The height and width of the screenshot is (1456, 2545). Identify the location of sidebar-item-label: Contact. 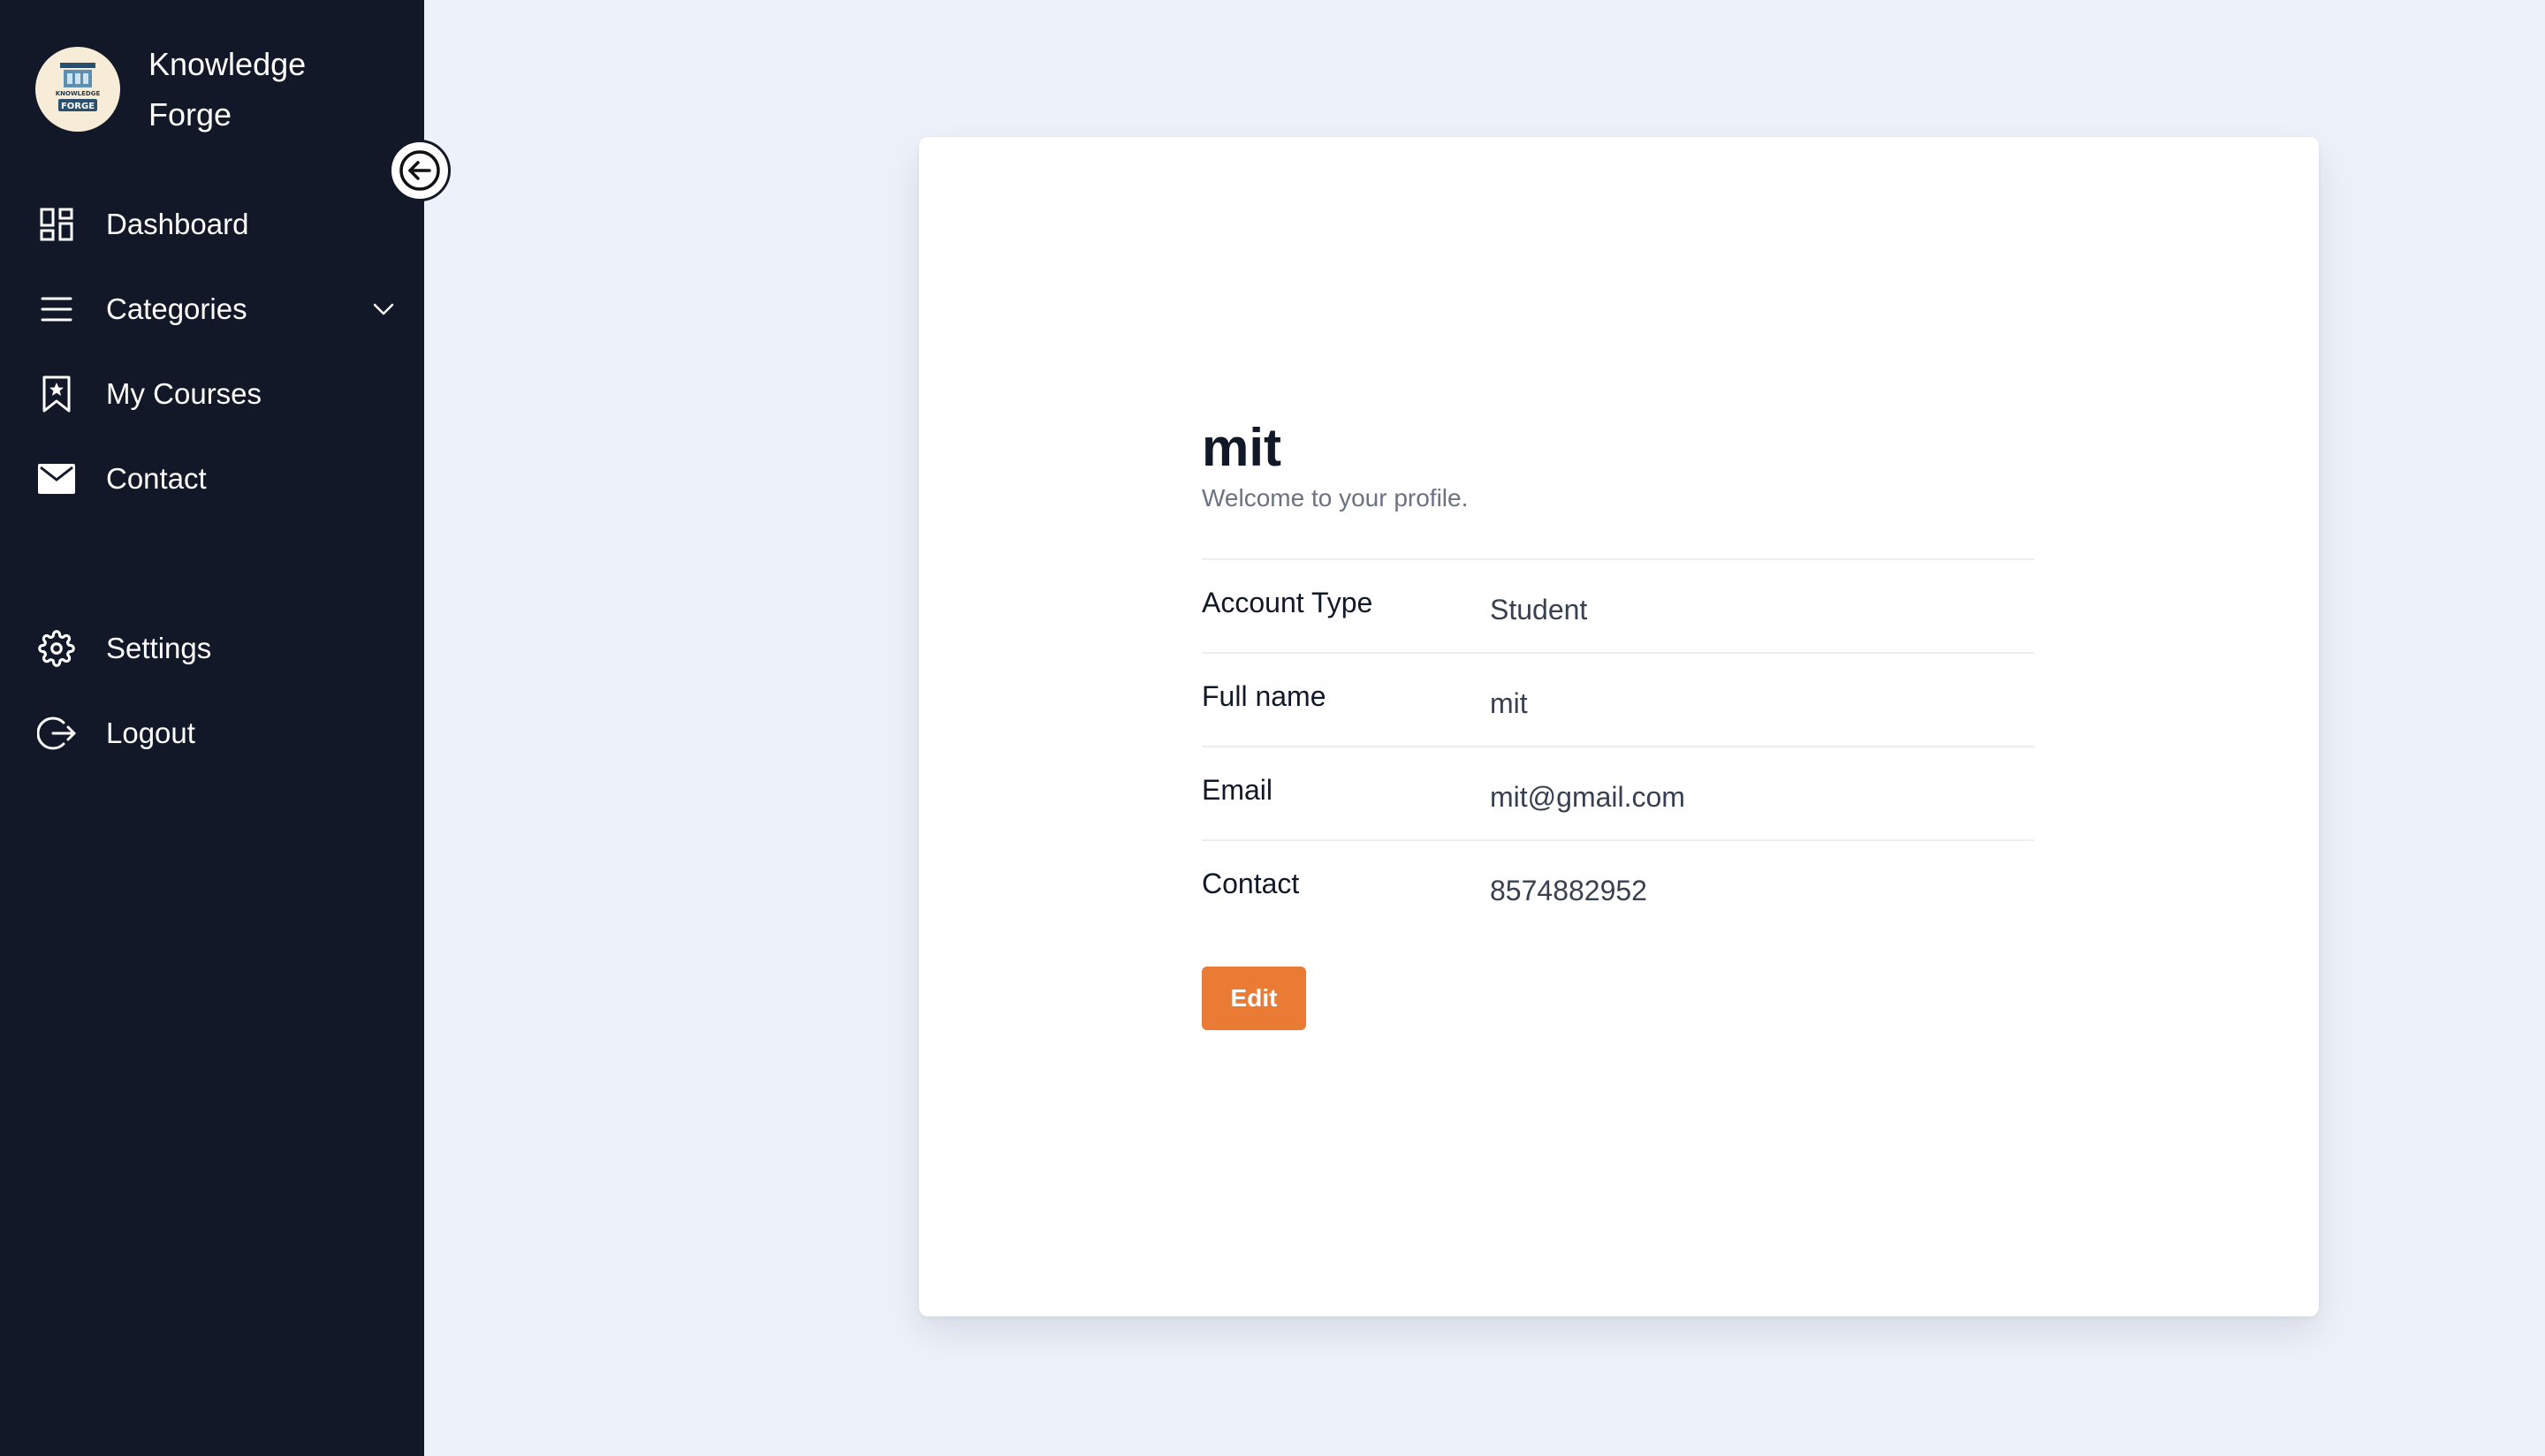
(156, 479).